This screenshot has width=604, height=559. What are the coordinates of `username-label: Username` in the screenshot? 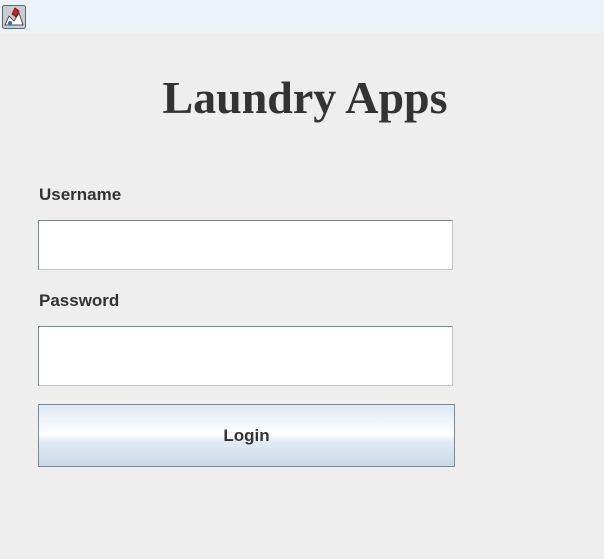 It's located at (80, 194).